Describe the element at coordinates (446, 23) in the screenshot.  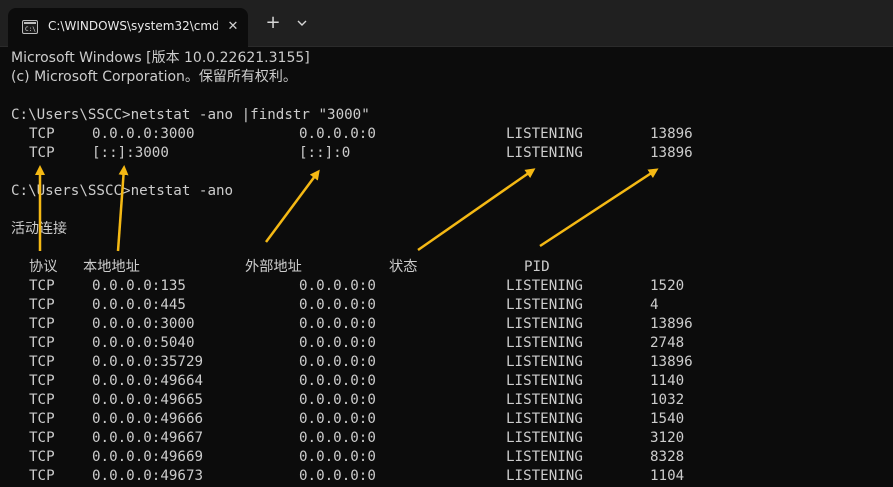
I see `title-bar: C:\ C:\WINDOWS\system32\cmd. ✕ +` at that location.